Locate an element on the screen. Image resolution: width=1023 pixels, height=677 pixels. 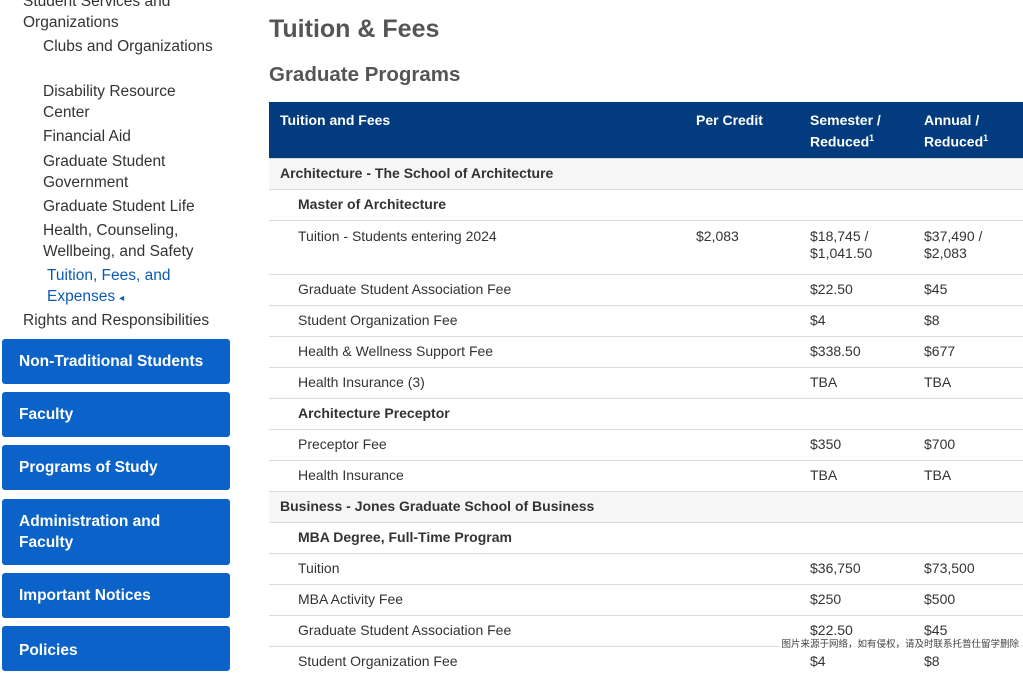
table-row: MBA Activity Fee $250 $500 is located at coordinates (646, 599).